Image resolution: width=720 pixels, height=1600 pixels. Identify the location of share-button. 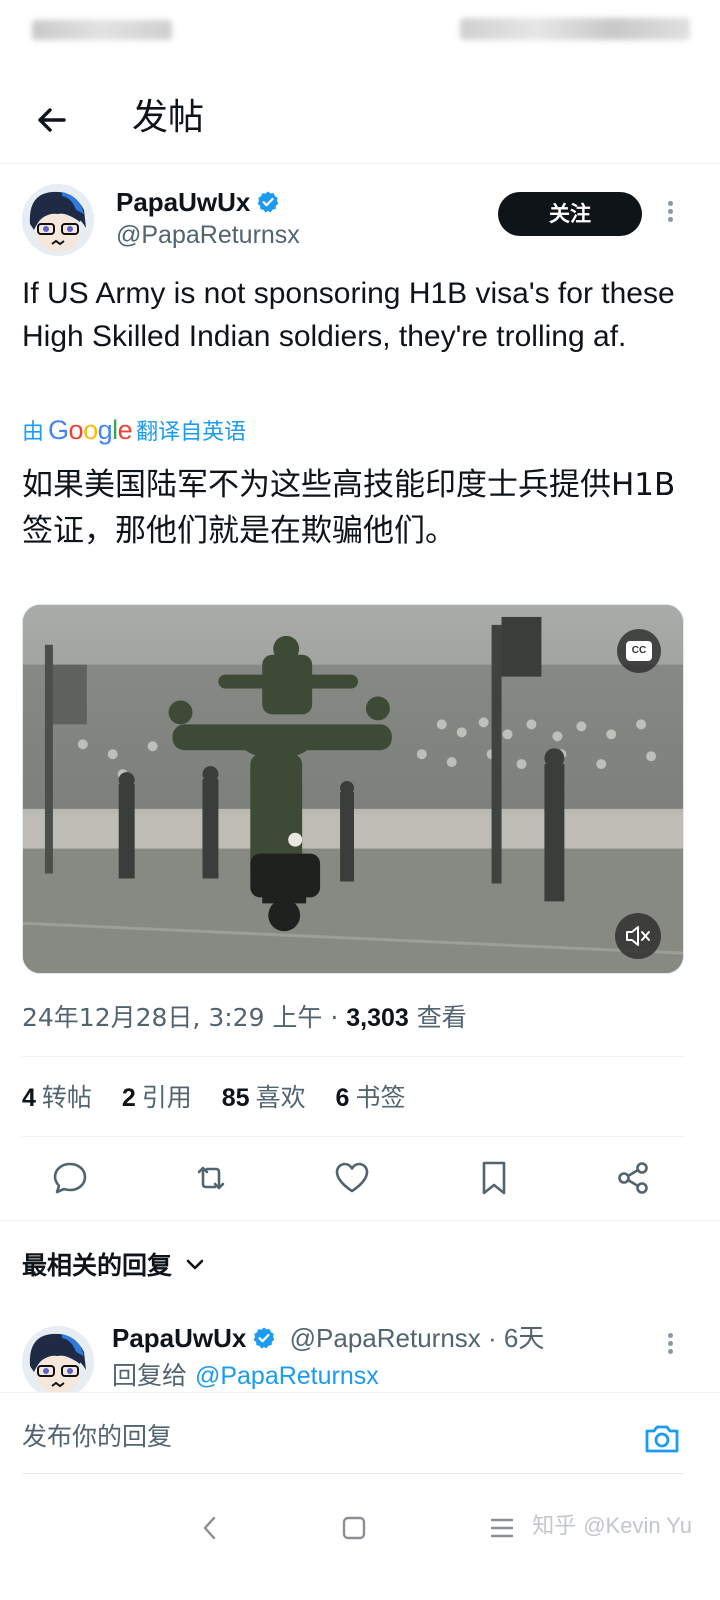
(634, 1178).